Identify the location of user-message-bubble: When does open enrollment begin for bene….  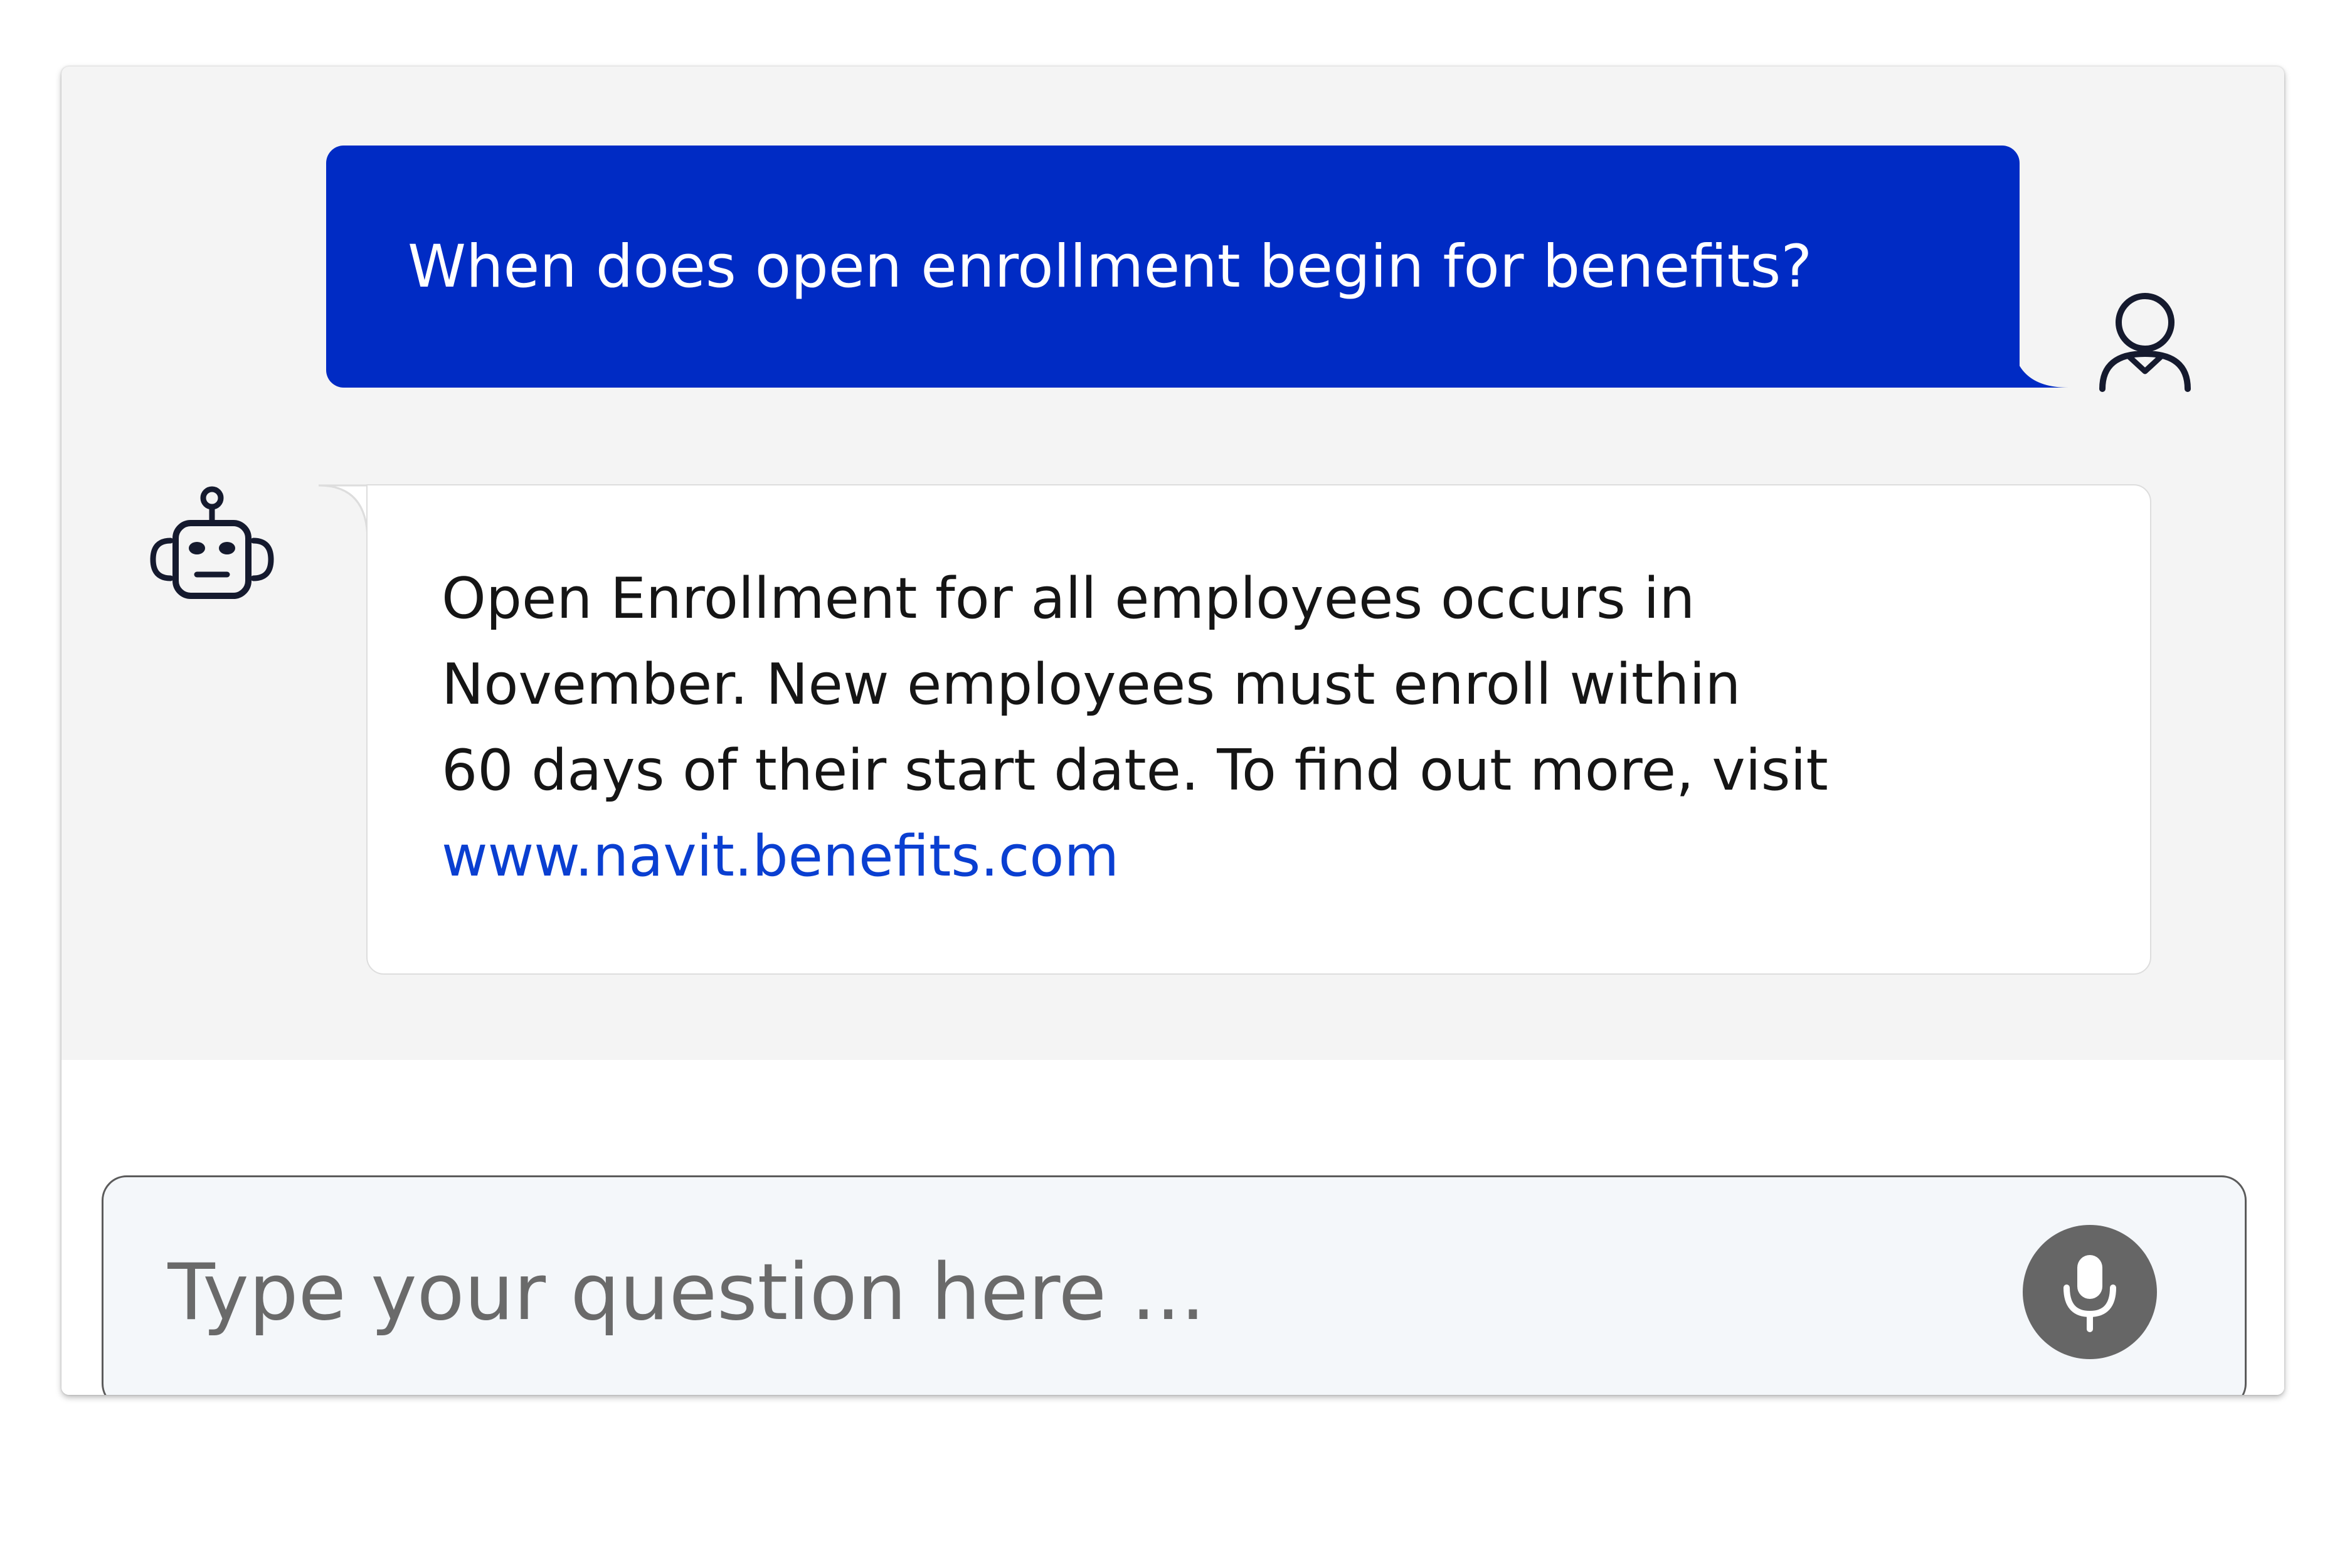
(1173, 267).